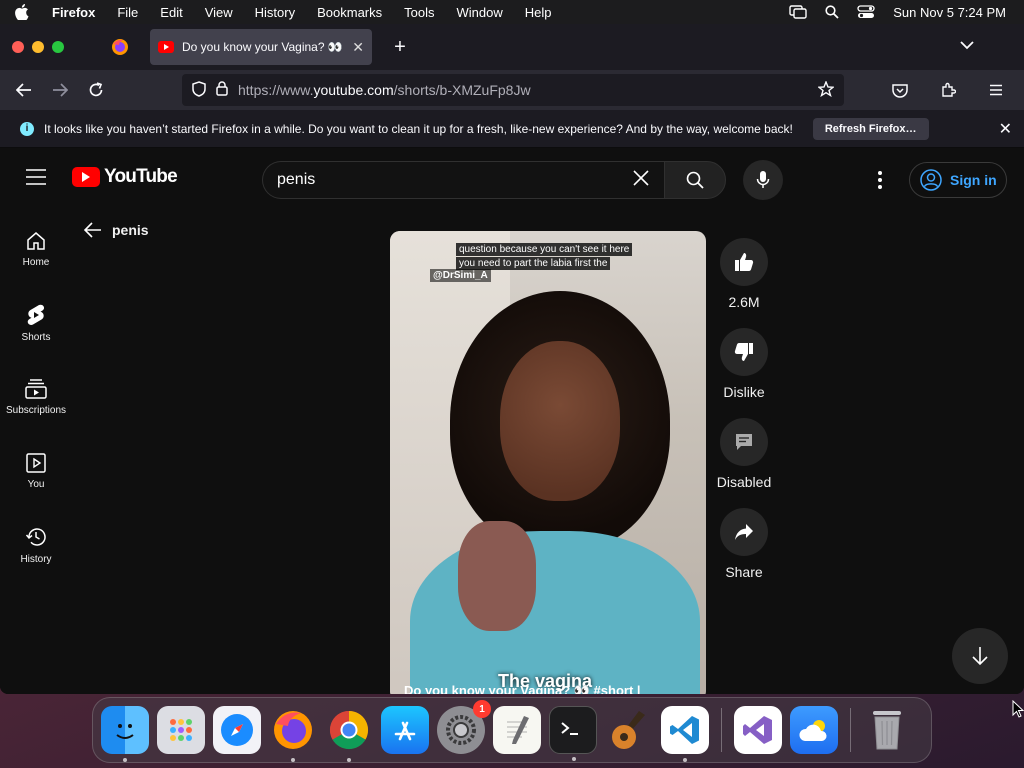 This screenshot has height=768, width=1024. I want to click on minimize-window-button, so click(38, 47).